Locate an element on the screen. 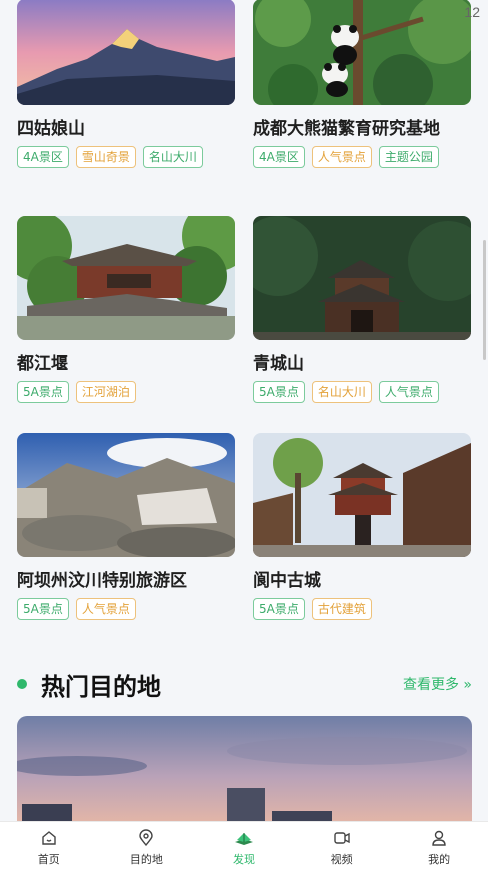 The height and width of the screenshot is (873, 488). tag-list: 5A景点 名山大川 人气景点 is located at coordinates (362, 392).